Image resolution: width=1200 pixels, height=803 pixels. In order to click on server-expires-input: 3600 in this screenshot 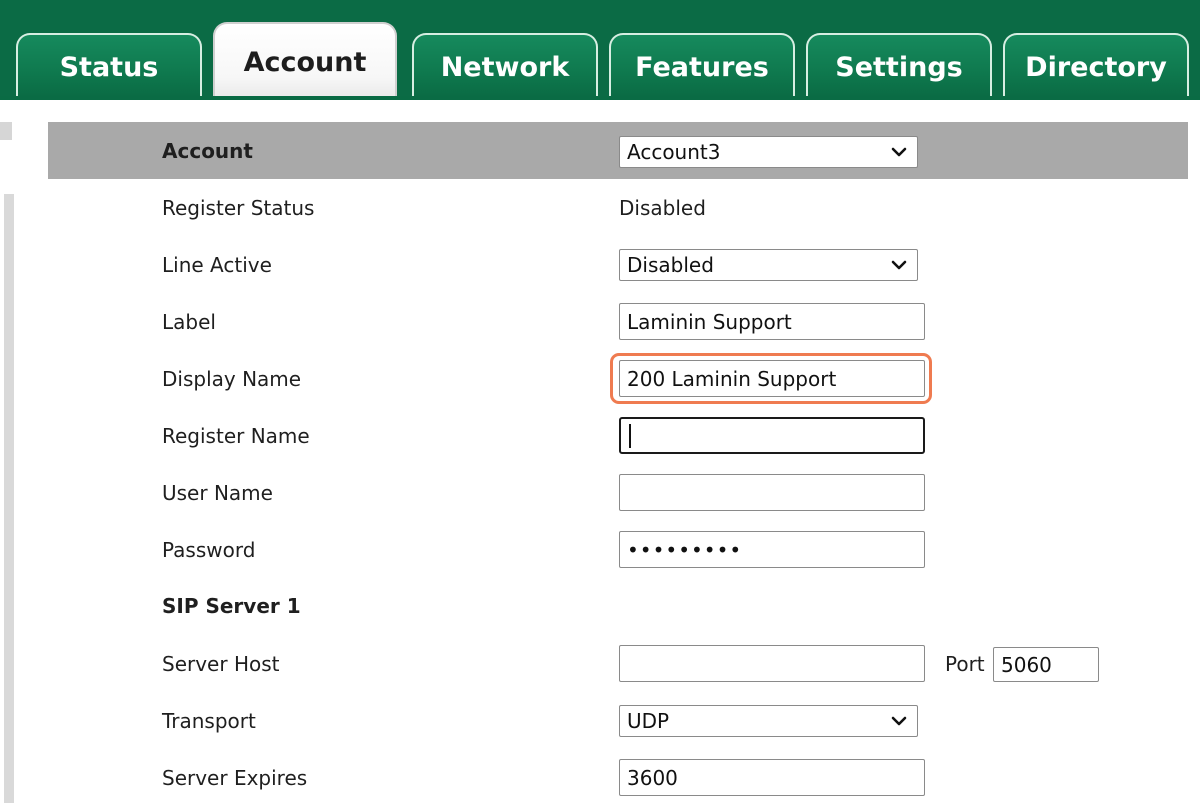, I will do `click(772, 777)`.